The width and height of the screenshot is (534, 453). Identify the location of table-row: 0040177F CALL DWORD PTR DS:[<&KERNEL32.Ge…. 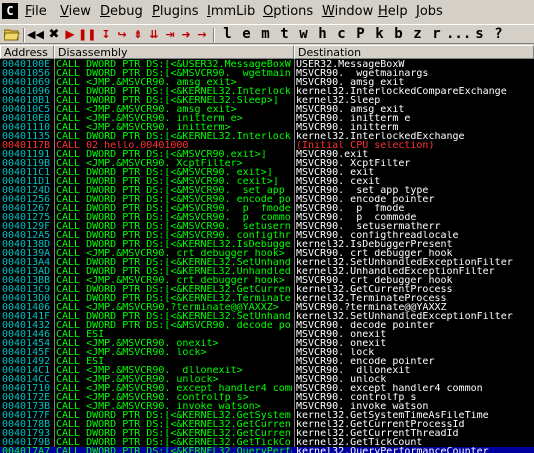
(267, 415).